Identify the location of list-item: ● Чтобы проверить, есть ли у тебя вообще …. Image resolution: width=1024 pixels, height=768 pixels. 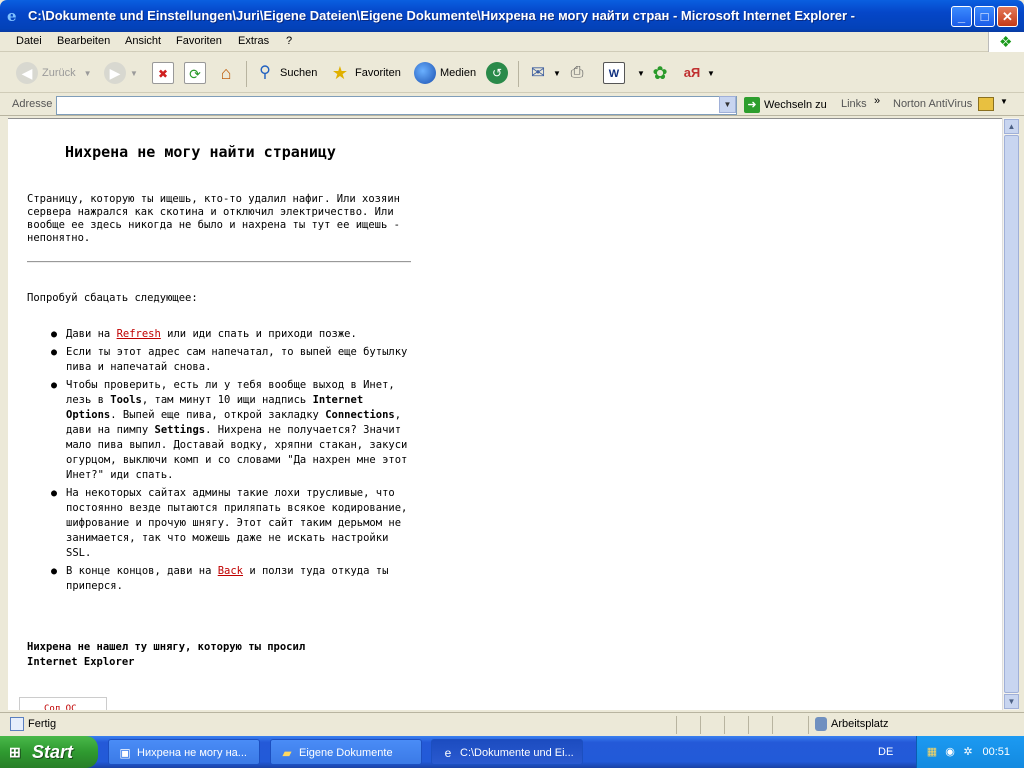
(229, 430).